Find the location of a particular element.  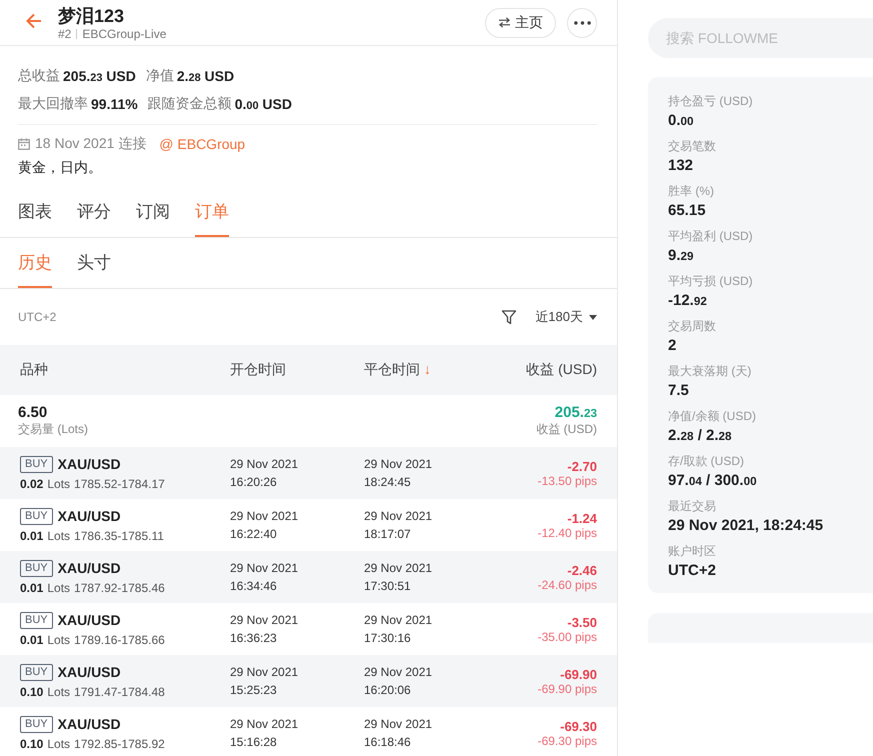

summary-label: 总收益 is located at coordinates (39, 76).